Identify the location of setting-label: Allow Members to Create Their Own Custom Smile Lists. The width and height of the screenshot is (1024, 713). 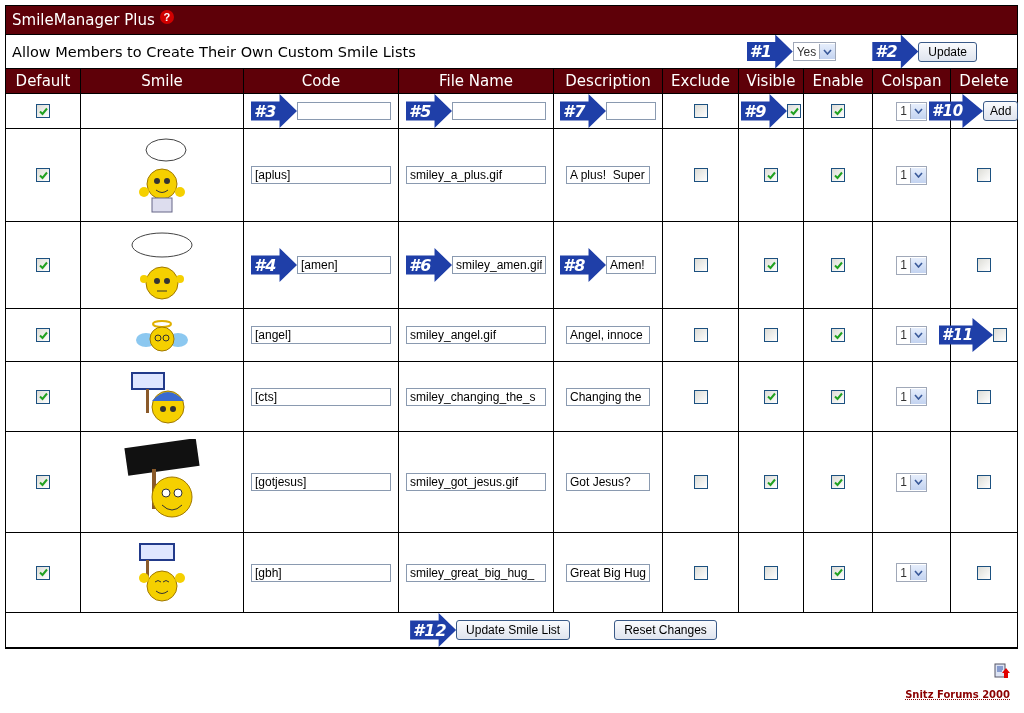
(214, 51).